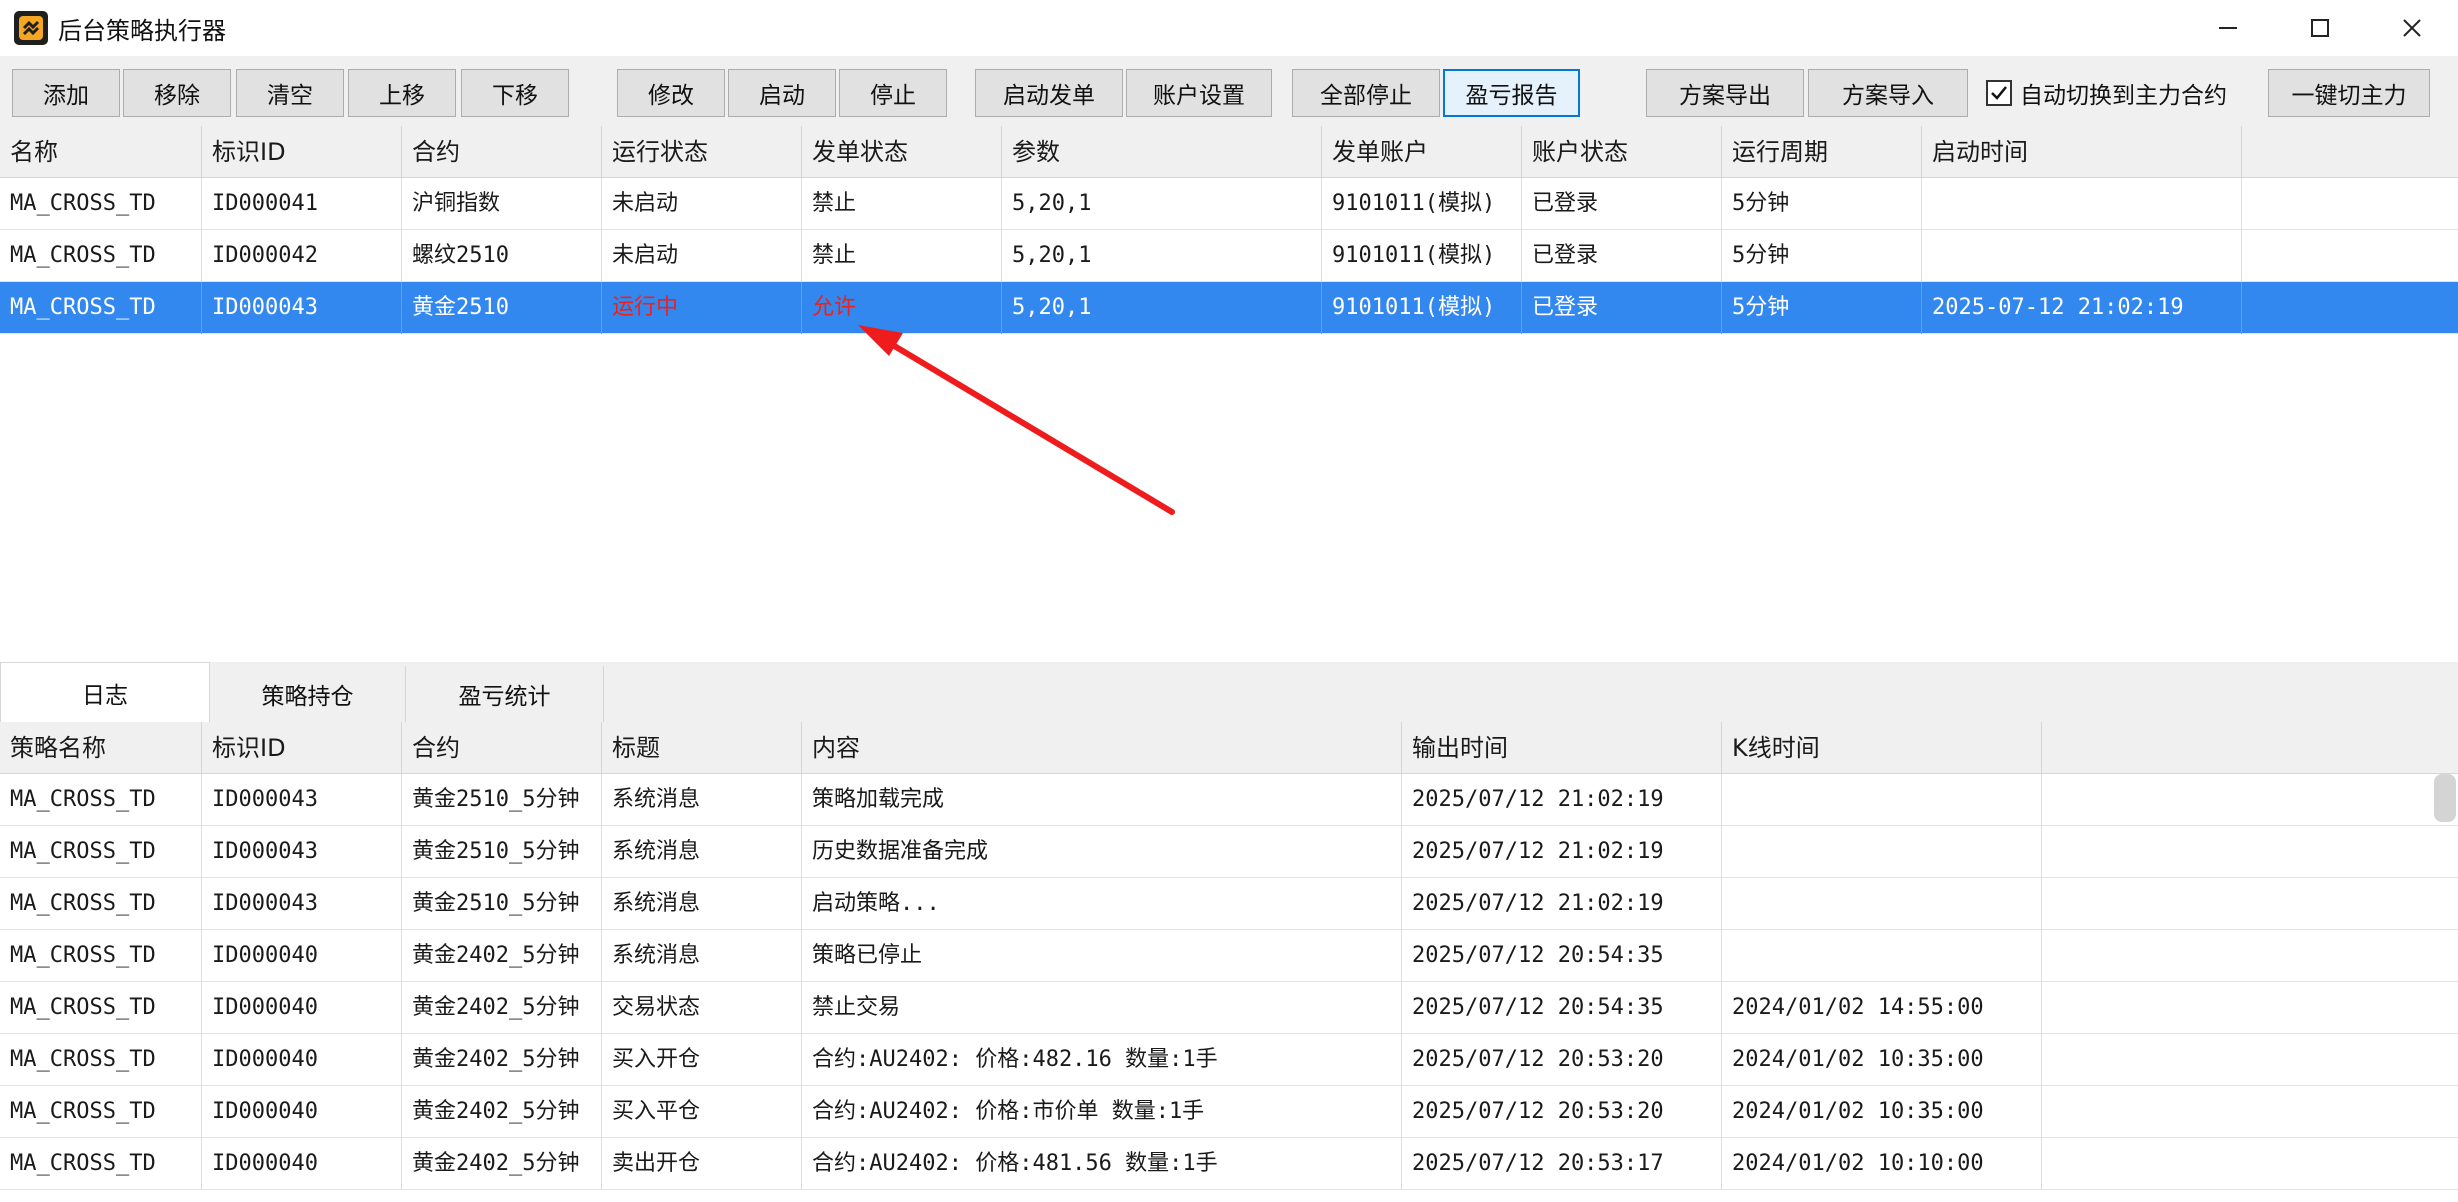 Image resolution: width=2458 pixels, height=1202 pixels. Describe the element at coordinates (1999, 93) in the screenshot. I see `checkbox-checked-icon` at that location.